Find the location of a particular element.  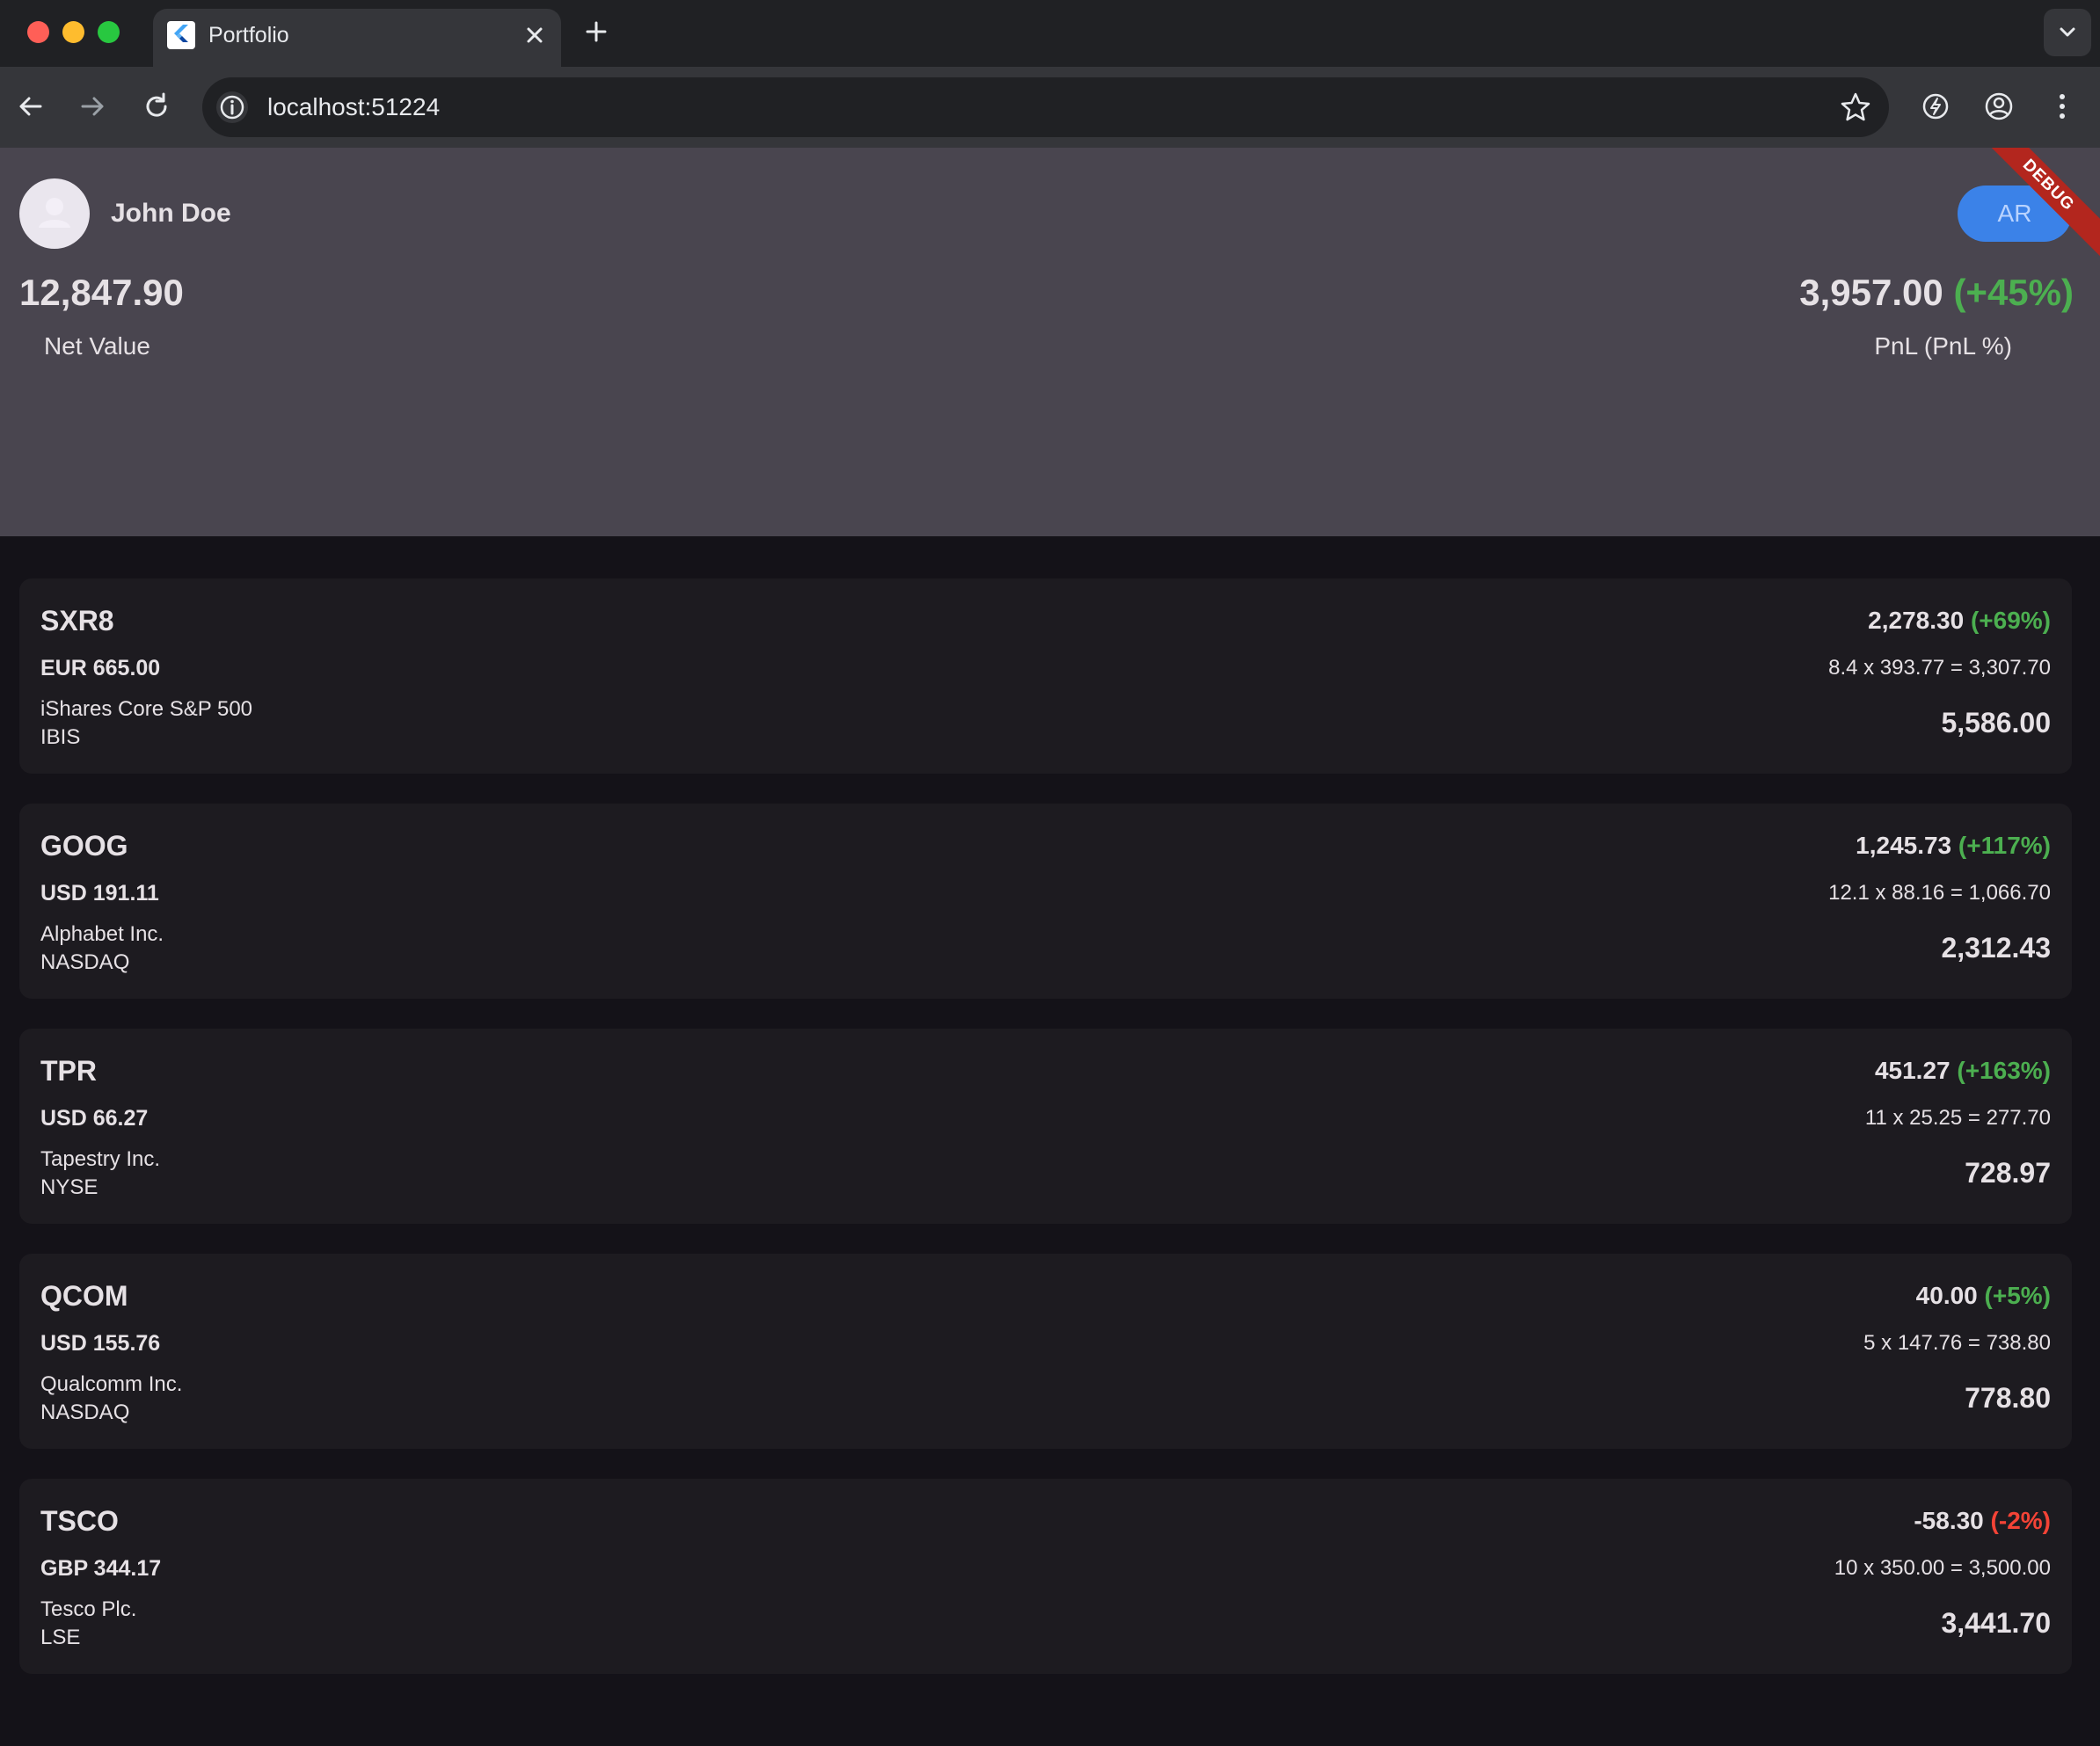

holding-name: Tesco Plc. is located at coordinates (89, 1609).